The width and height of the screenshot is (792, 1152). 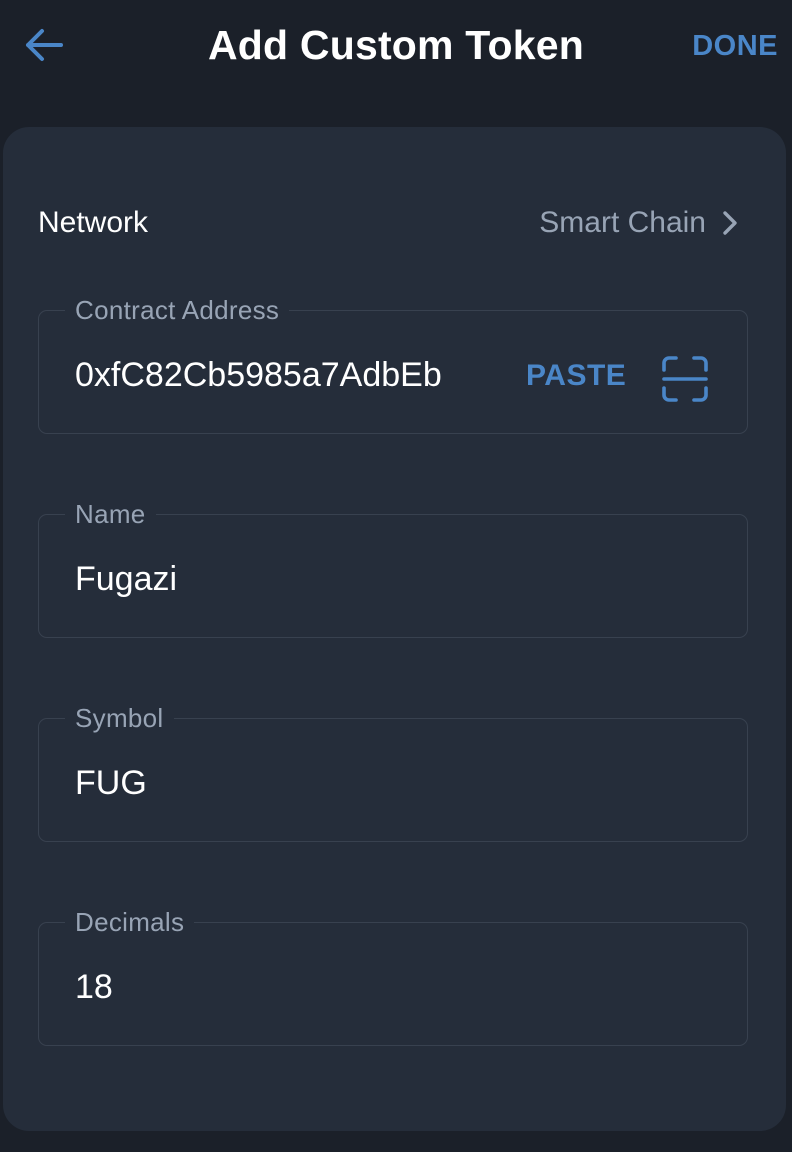 I want to click on scan-button, so click(x=685, y=379).